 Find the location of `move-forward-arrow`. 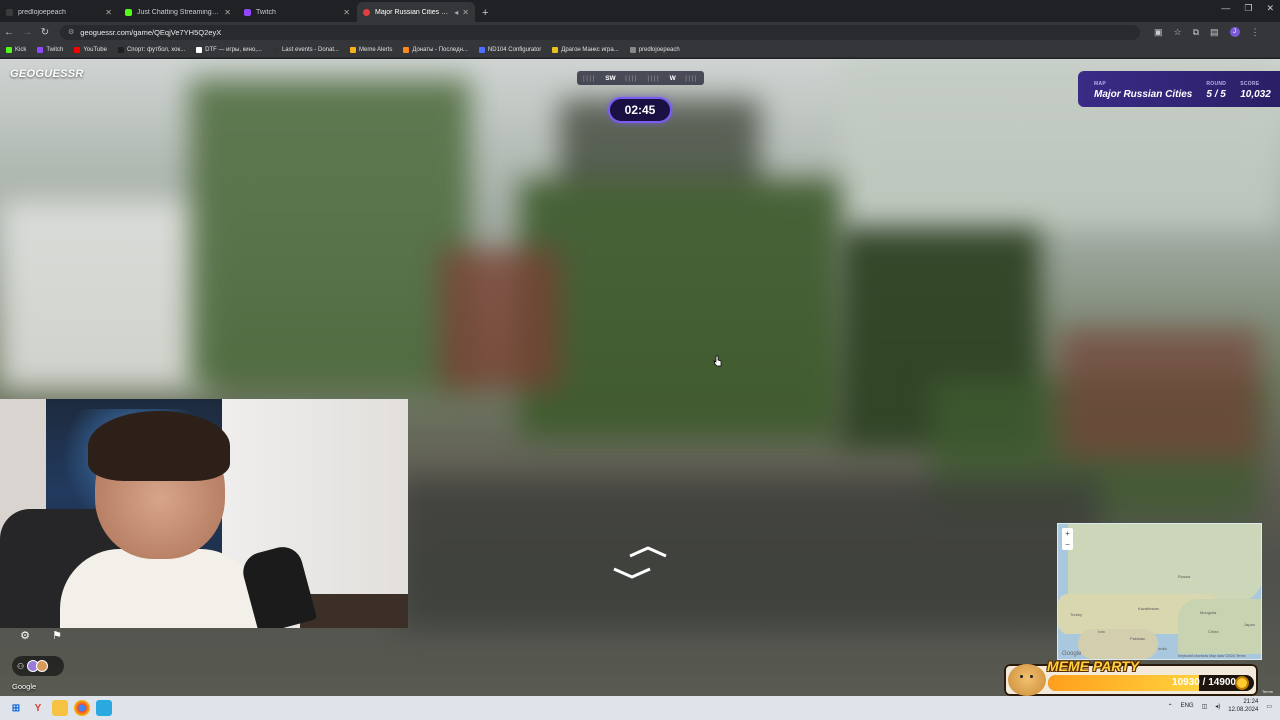

move-forward-arrow is located at coordinates (648, 552).